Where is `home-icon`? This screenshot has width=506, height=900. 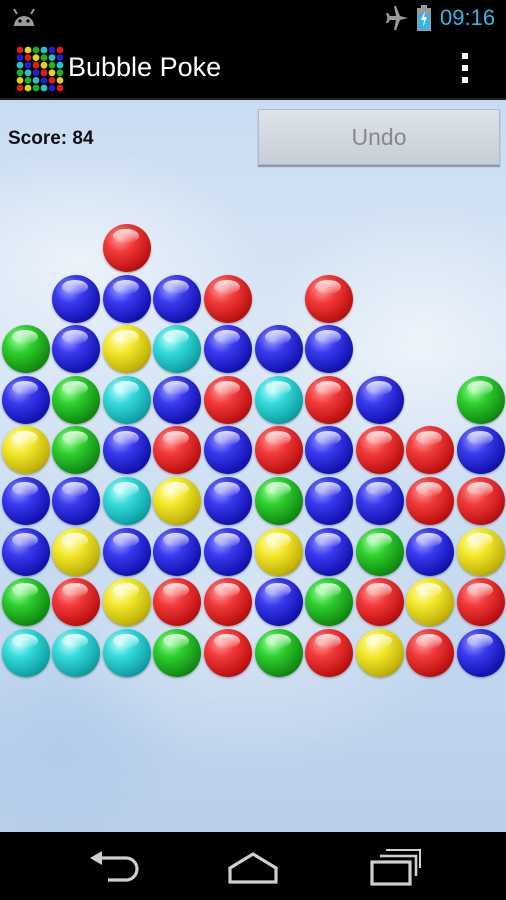 home-icon is located at coordinates (253, 867).